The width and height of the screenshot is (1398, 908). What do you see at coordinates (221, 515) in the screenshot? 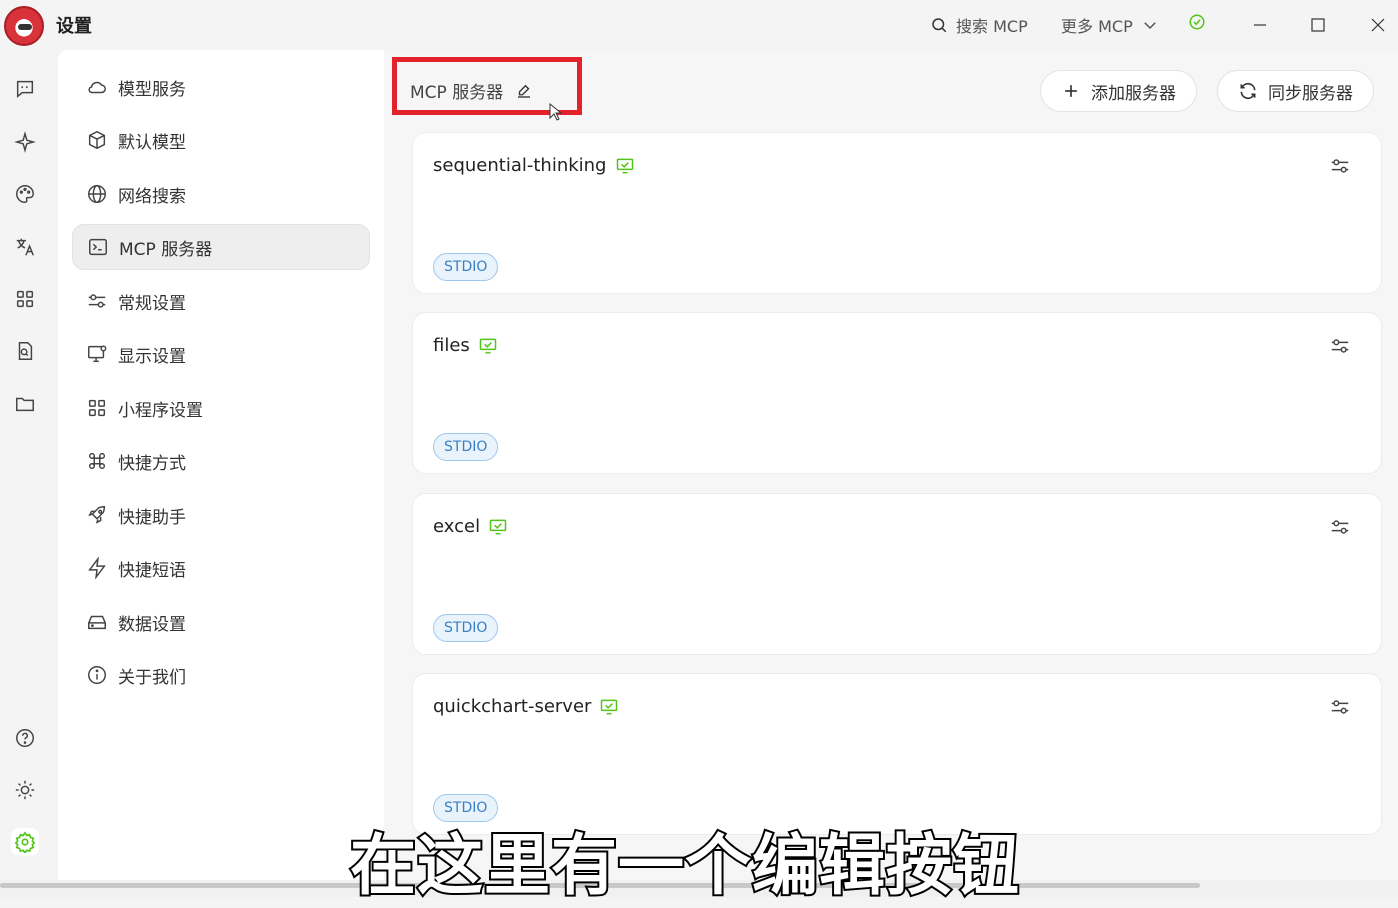
I see `menu-item-quick-assistant: 快捷助手` at bounding box center [221, 515].